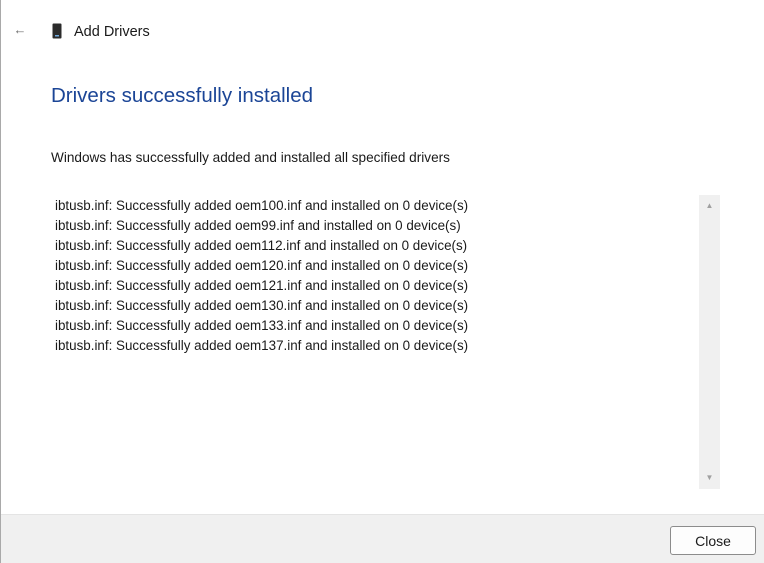  I want to click on title-bar: ← Add Drivers, so click(382, 31).